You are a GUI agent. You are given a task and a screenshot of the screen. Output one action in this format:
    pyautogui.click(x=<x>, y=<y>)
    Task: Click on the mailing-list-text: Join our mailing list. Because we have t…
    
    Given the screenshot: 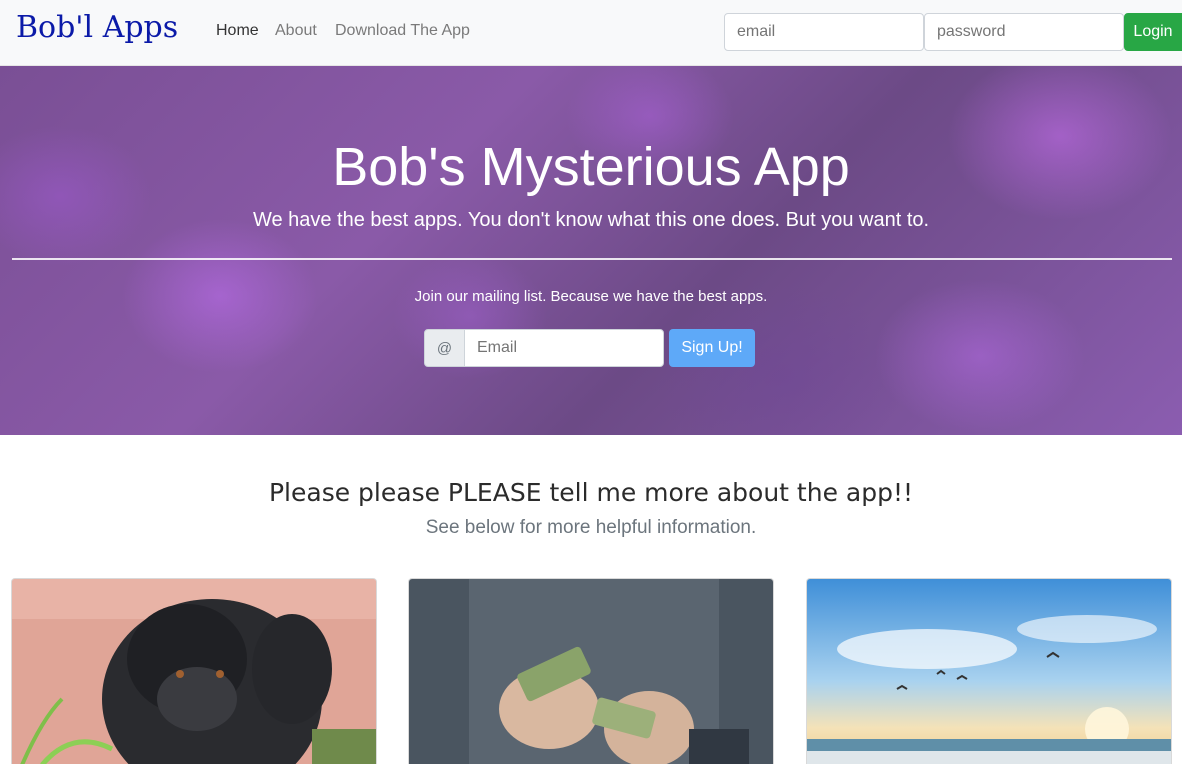 What is the action you would take?
    pyautogui.click(x=591, y=296)
    